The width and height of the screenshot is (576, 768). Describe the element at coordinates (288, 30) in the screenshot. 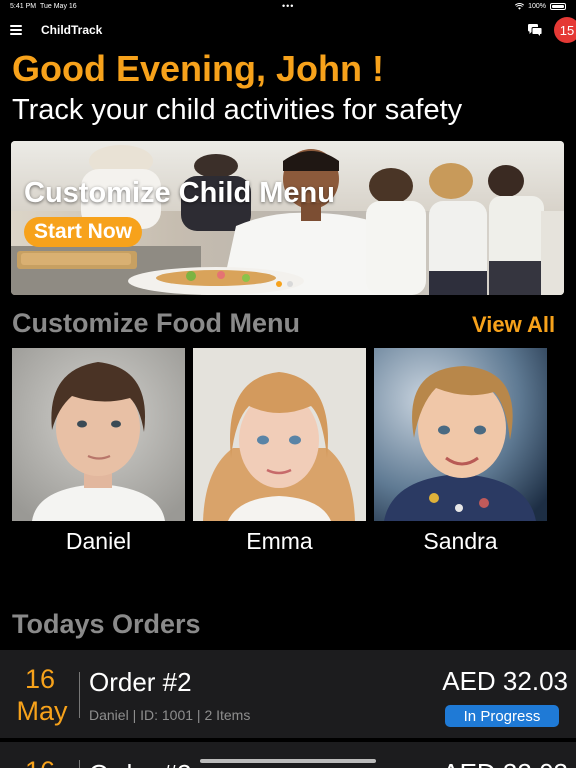

I see `nav-bar: ChildTrack 15` at that location.